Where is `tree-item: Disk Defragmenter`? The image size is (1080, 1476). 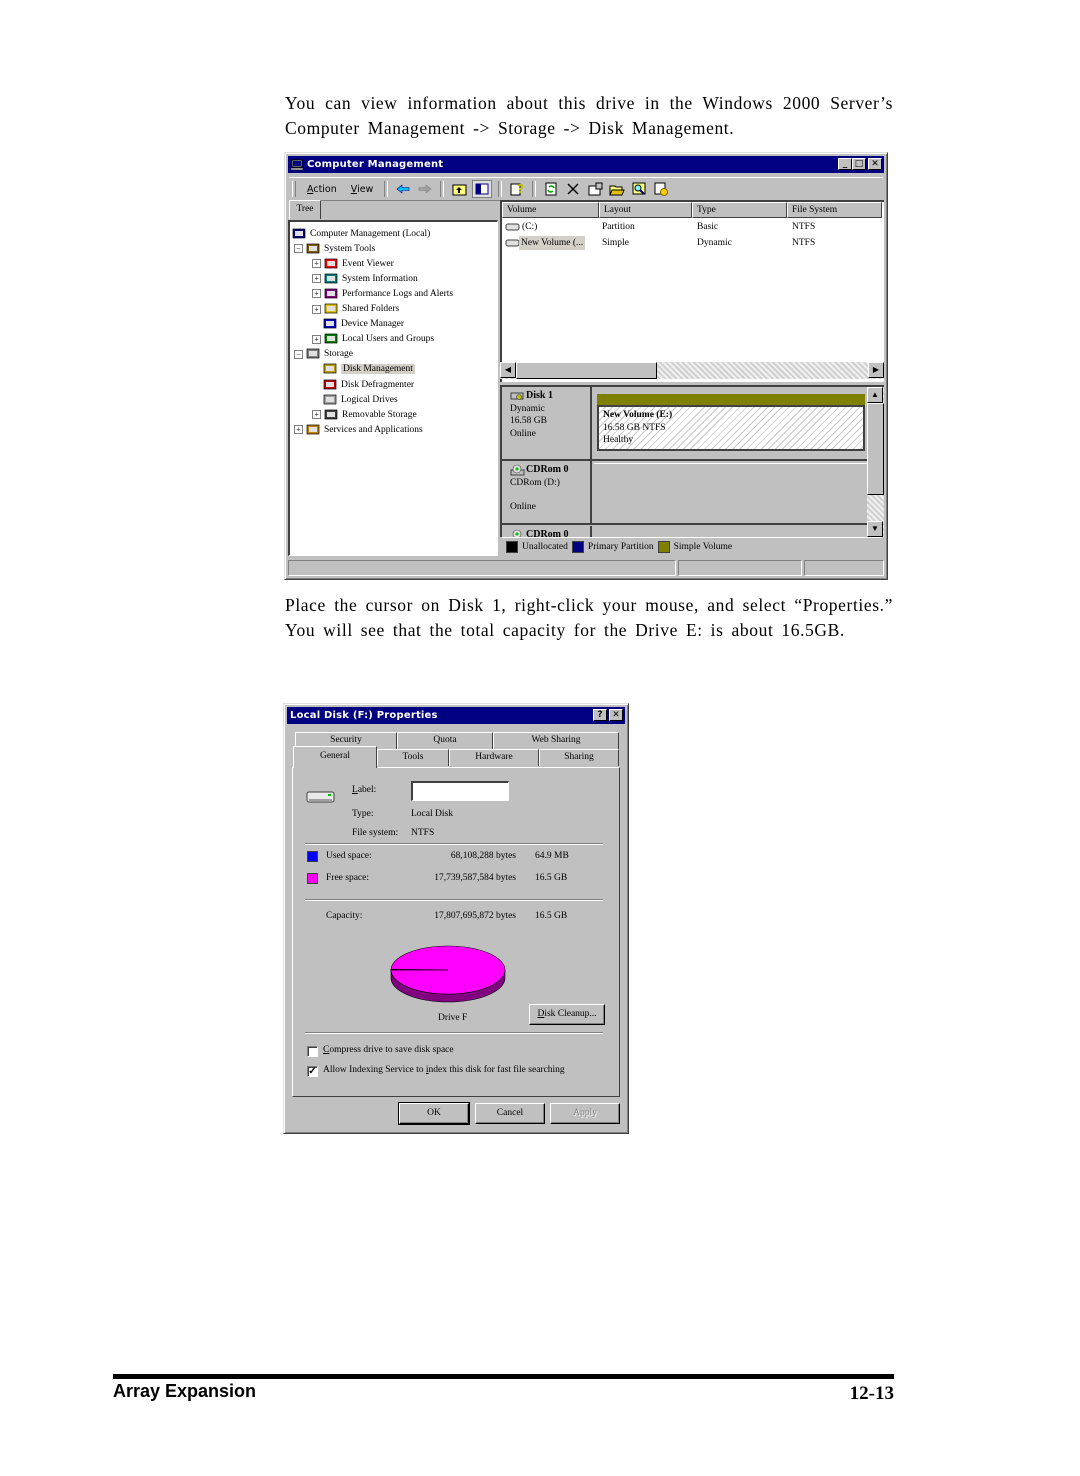 tree-item: Disk Defragmenter is located at coordinates (363, 384).